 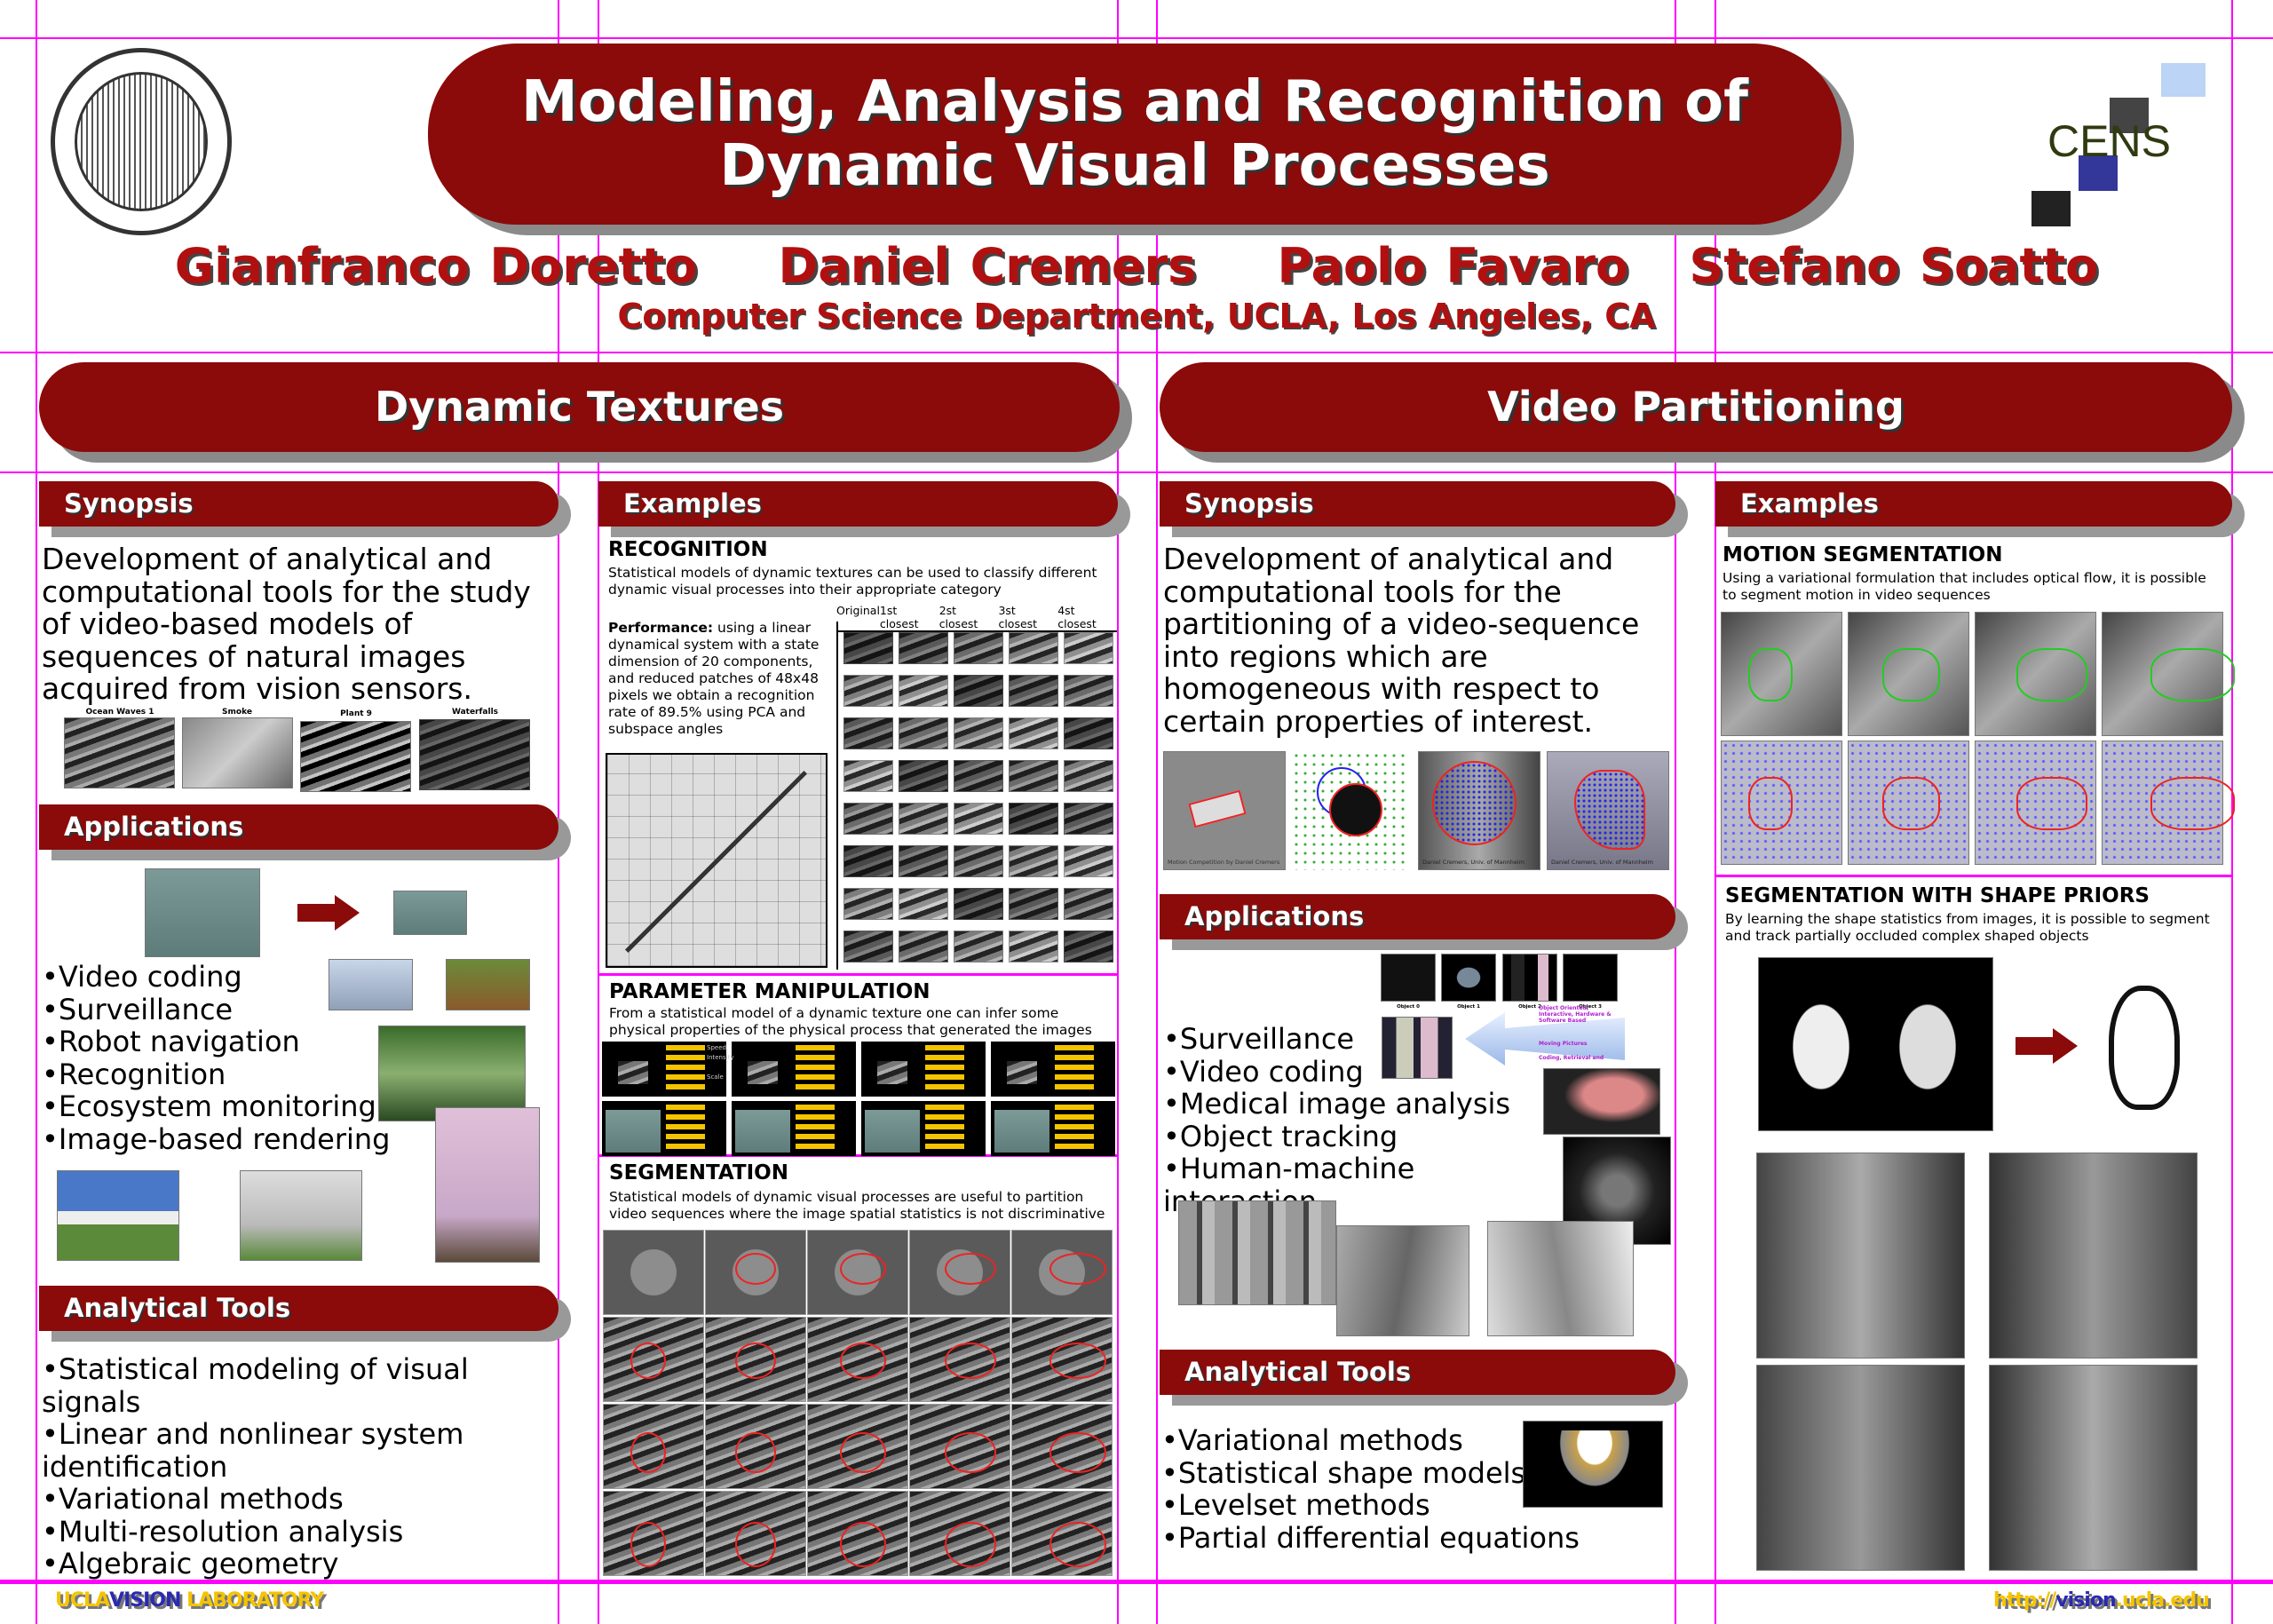 I want to click on title-line: Modeling, Analysis and Recognition of, so click(x=1135, y=102).